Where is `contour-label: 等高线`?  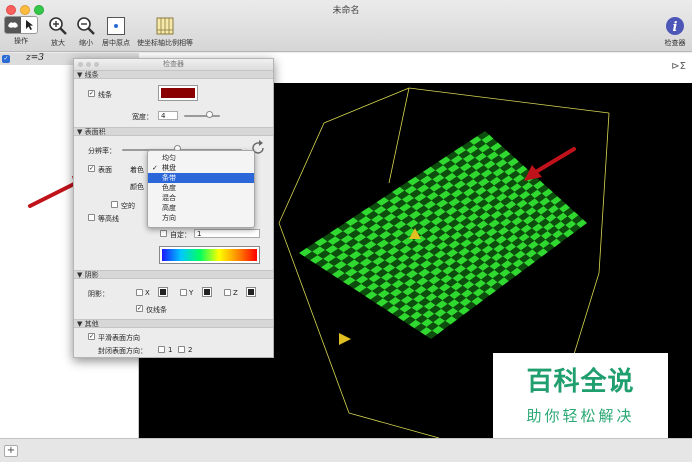
contour-label: 等高线 is located at coordinates (108, 219).